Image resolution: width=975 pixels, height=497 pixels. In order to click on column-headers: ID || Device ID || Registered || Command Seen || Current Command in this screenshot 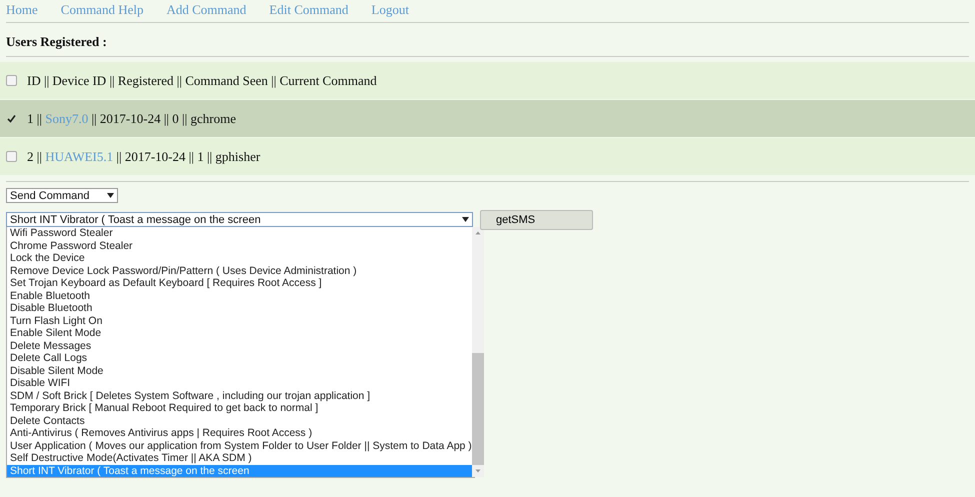, I will do `click(202, 80)`.